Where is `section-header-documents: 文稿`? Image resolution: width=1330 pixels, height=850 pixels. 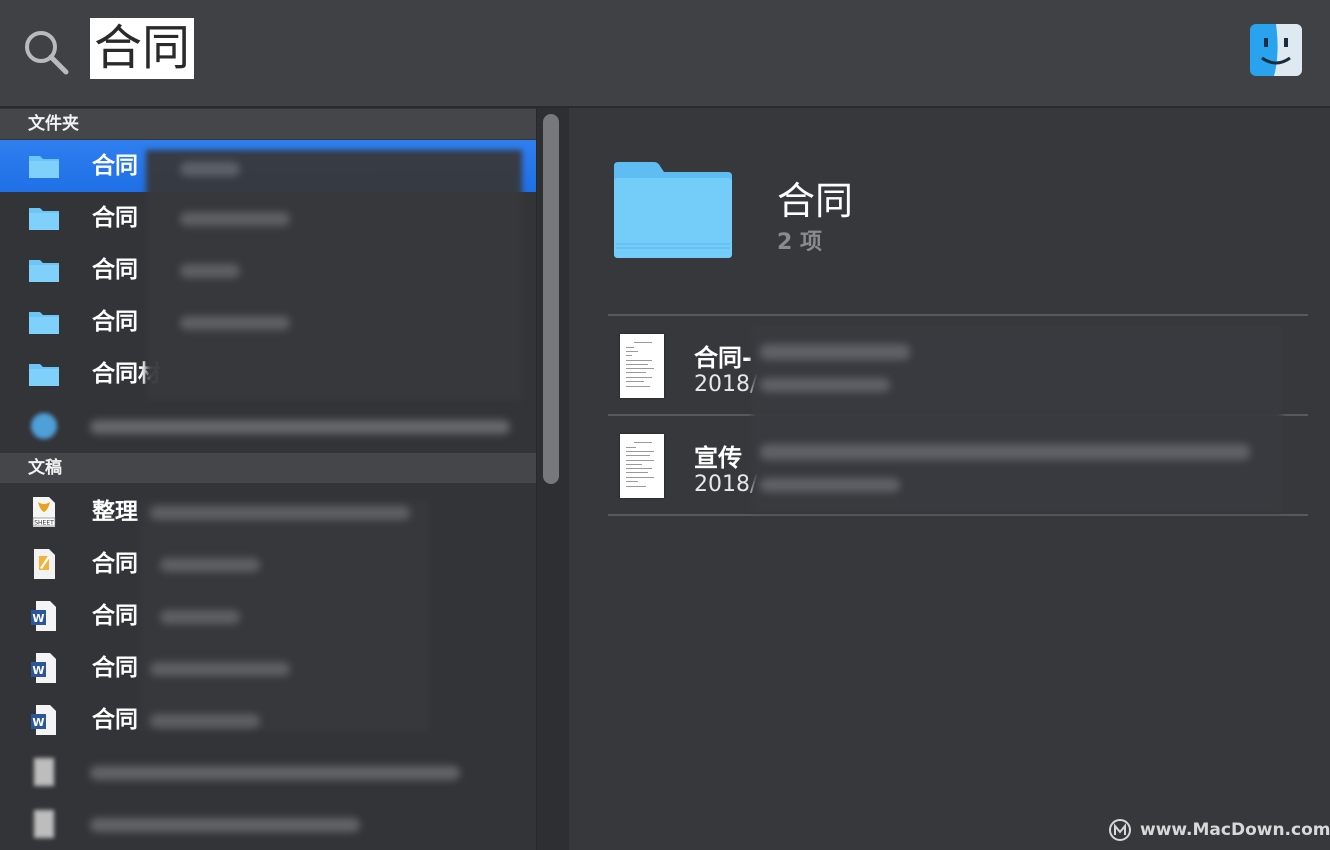
section-header-documents: 文稿 is located at coordinates (268, 468).